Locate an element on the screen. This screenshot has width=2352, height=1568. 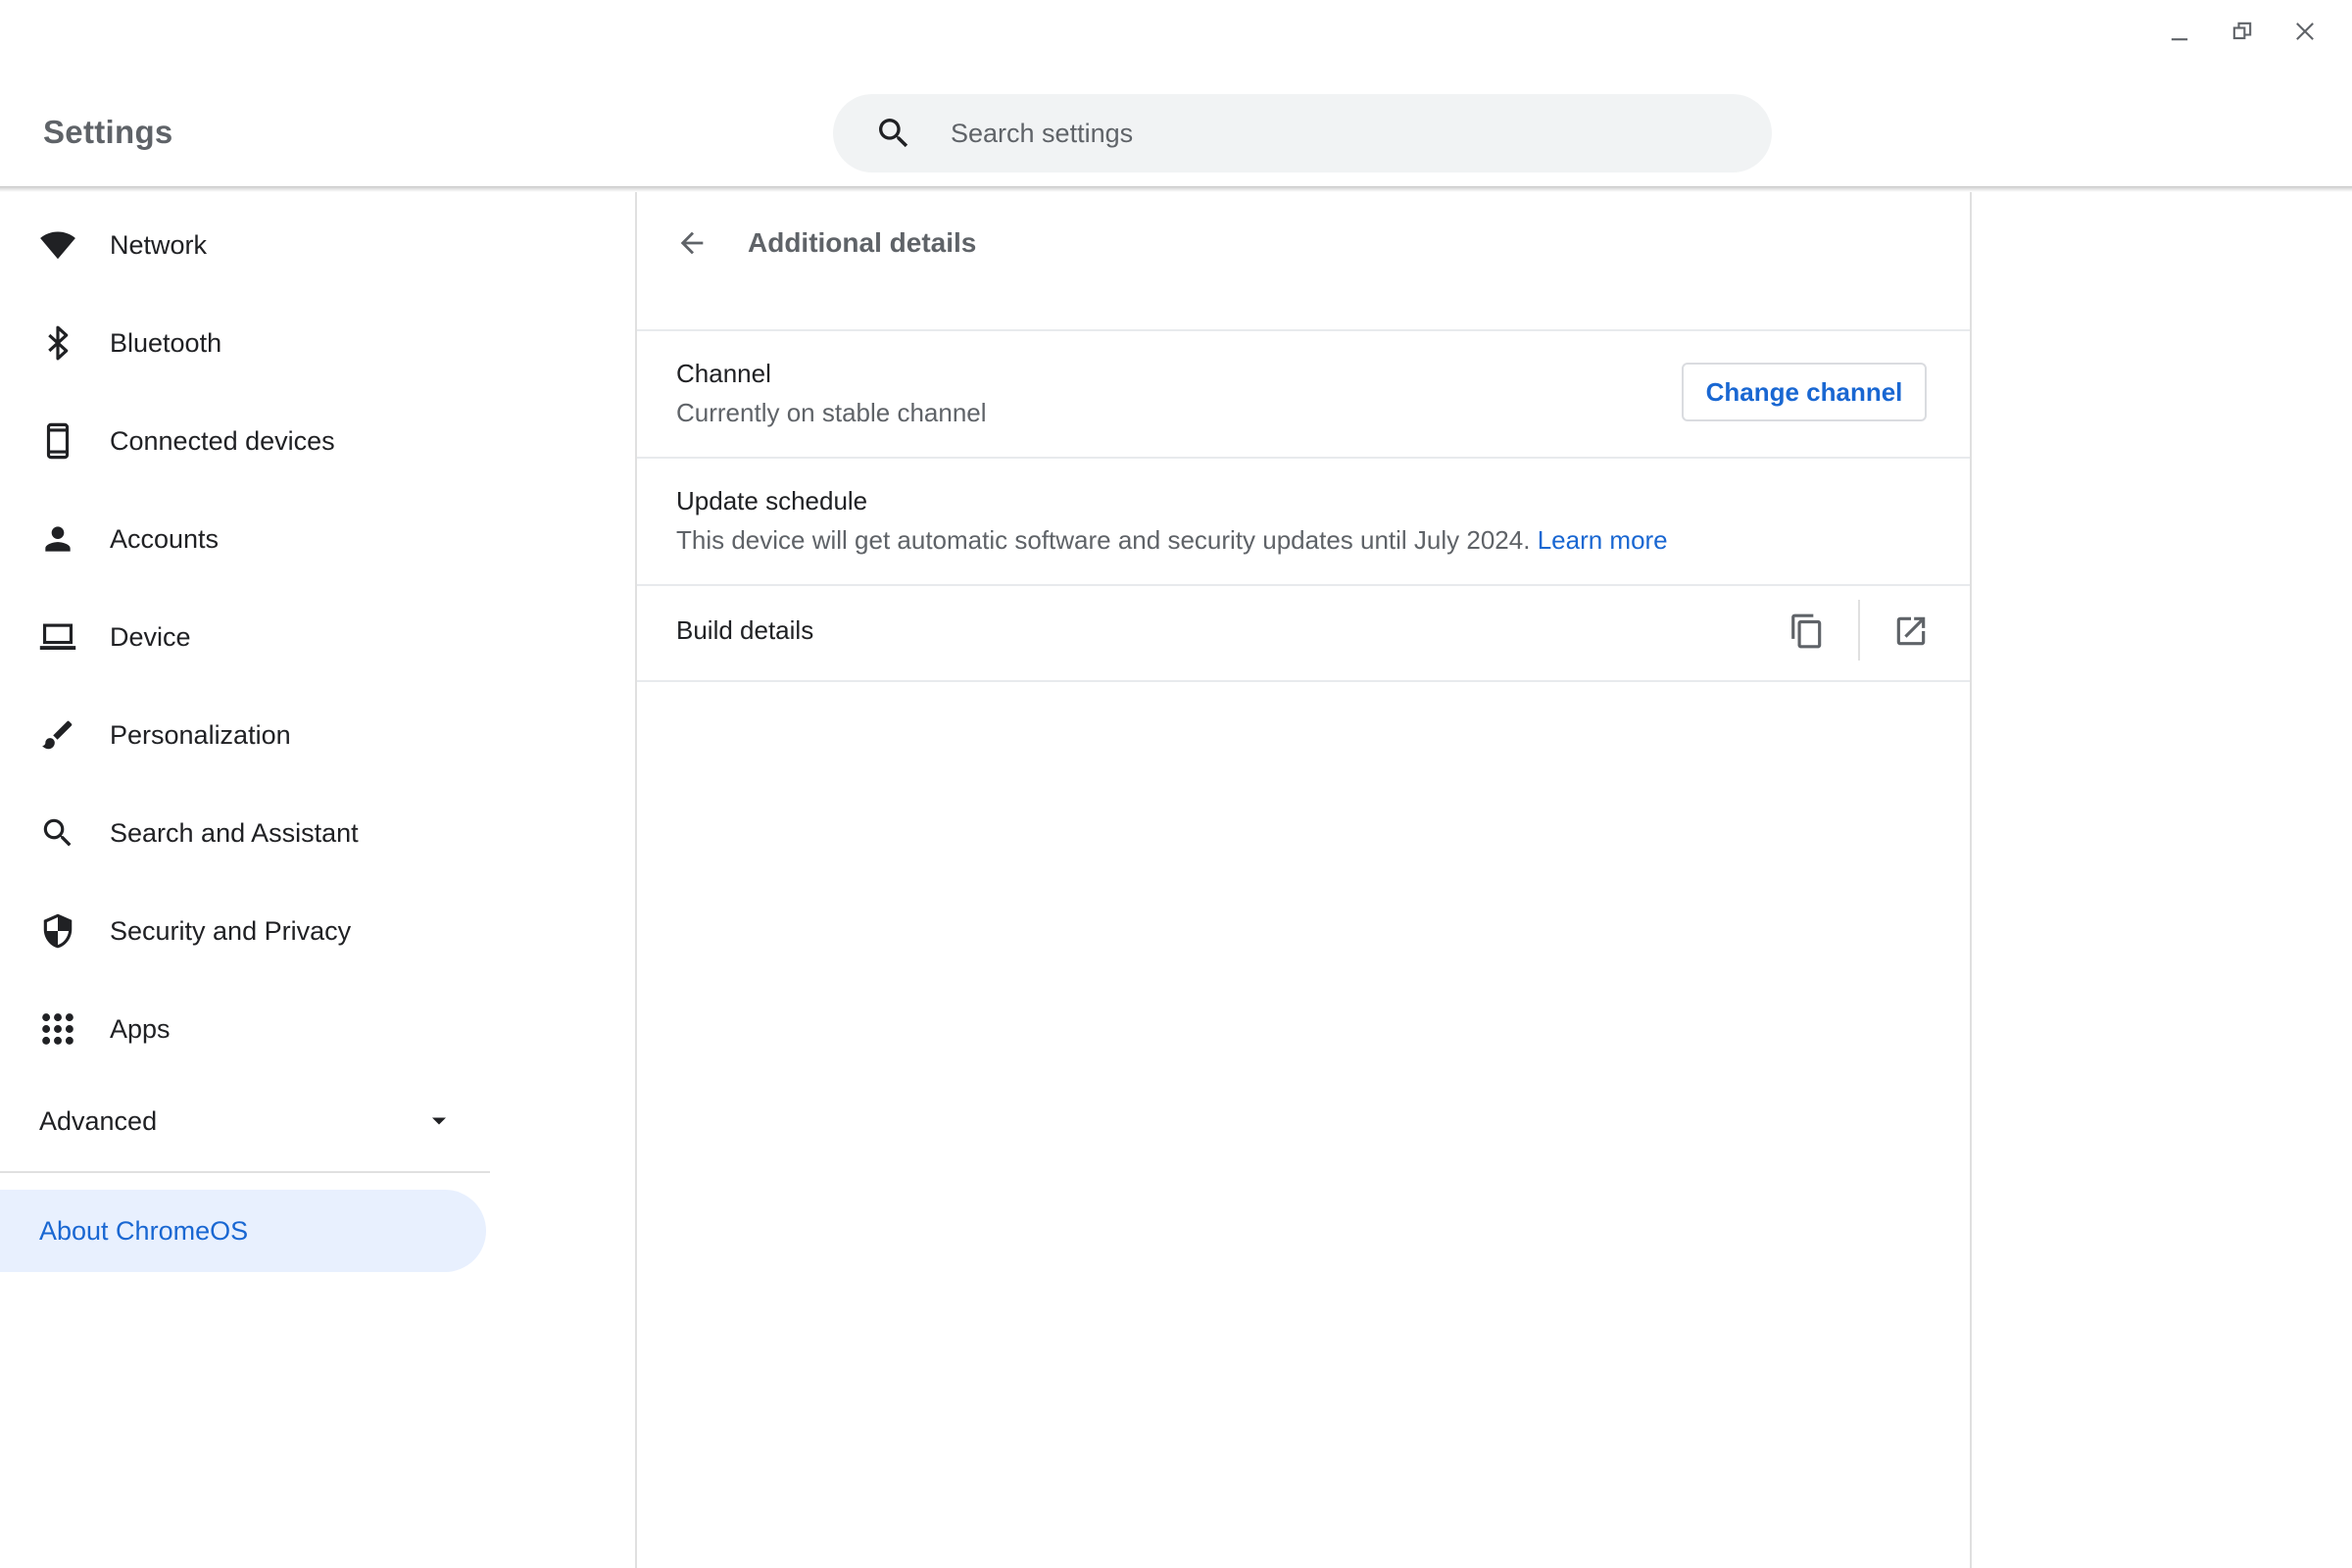
sidebar-item-label: Bluetooth is located at coordinates (166, 342).